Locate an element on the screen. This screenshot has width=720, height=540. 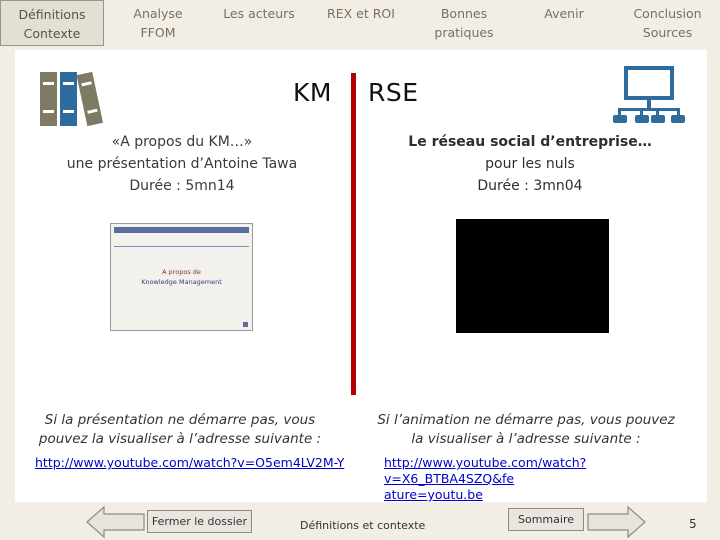
section-title: Définitions et contexte is located at coordinates (363, 525).